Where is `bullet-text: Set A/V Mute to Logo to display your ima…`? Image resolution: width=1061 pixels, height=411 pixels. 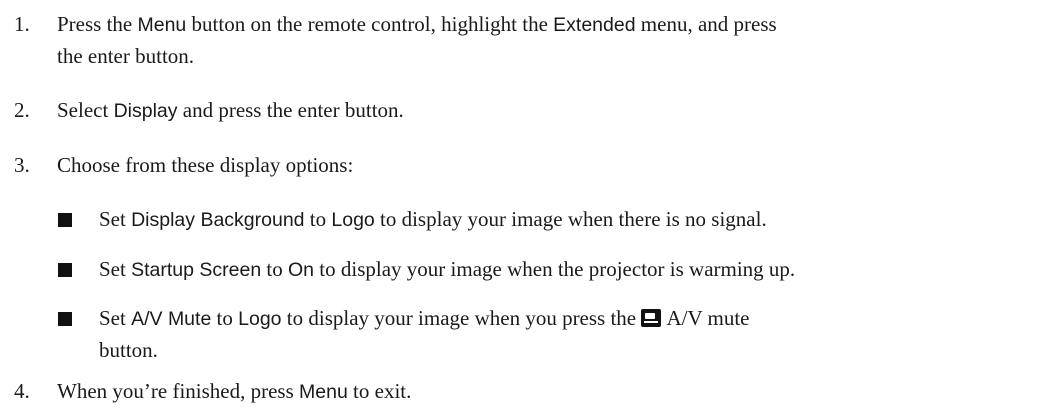 bullet-text: Set A/V Mute to Logo to display your ima… is located at coordinates (424, 334).